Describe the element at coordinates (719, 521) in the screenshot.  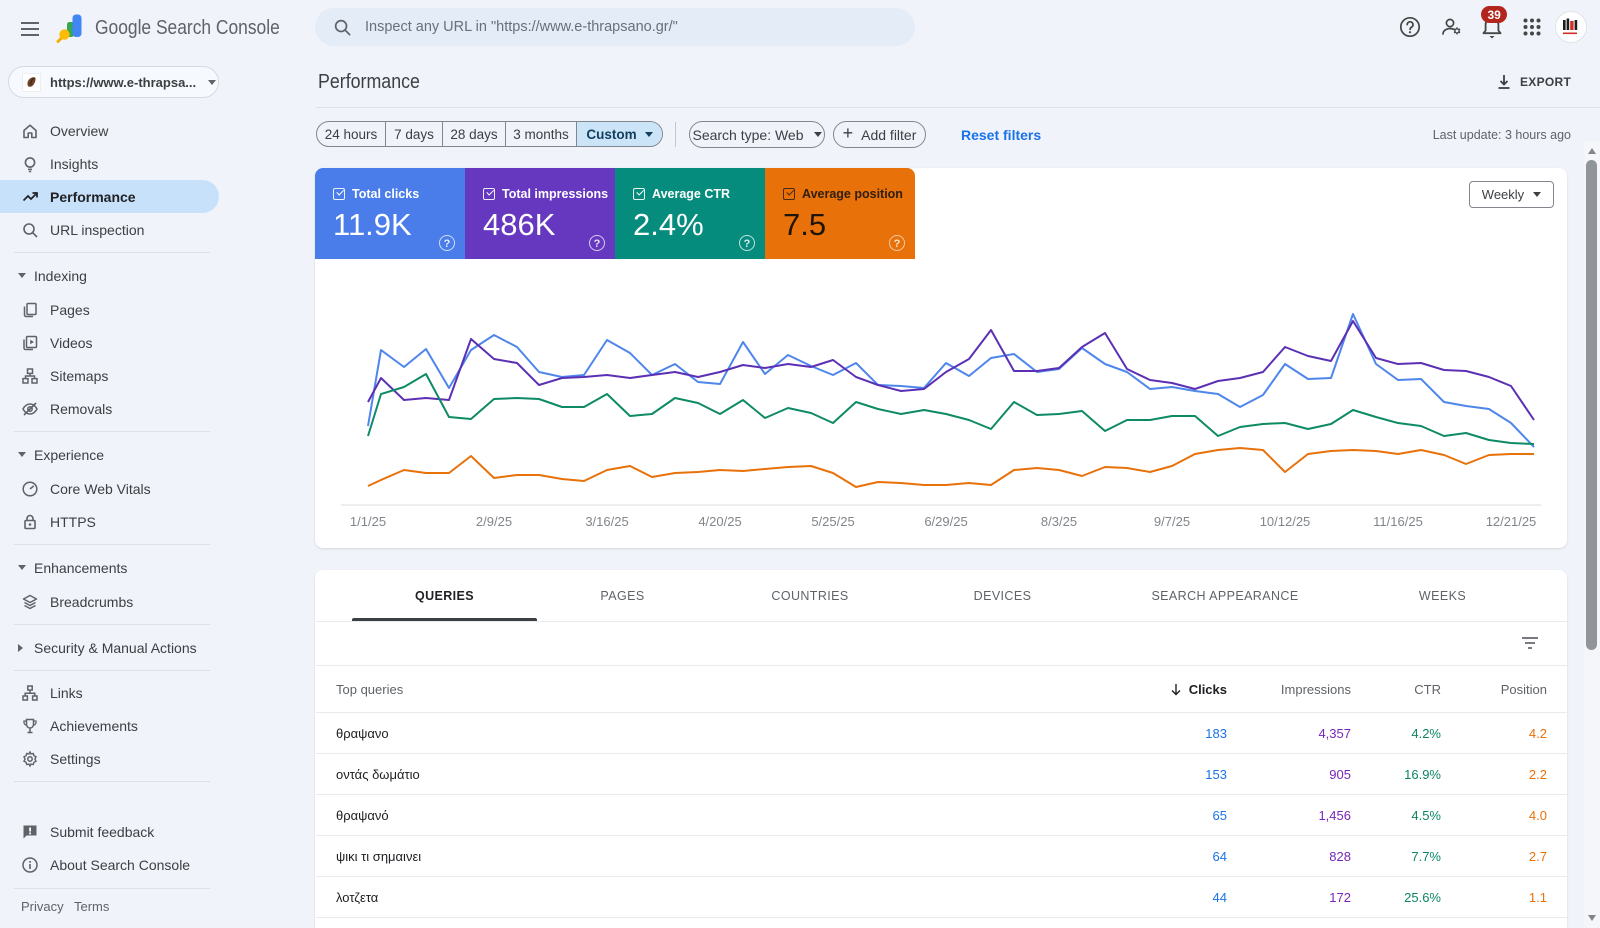
I see `svg-text: 4/20/25` at that location.